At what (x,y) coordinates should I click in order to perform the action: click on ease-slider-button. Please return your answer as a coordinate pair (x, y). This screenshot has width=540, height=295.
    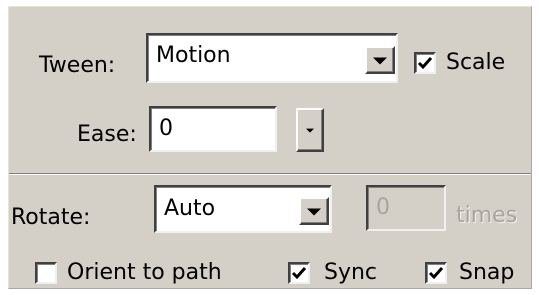
    Looking at the image, I should click on (310, 130).